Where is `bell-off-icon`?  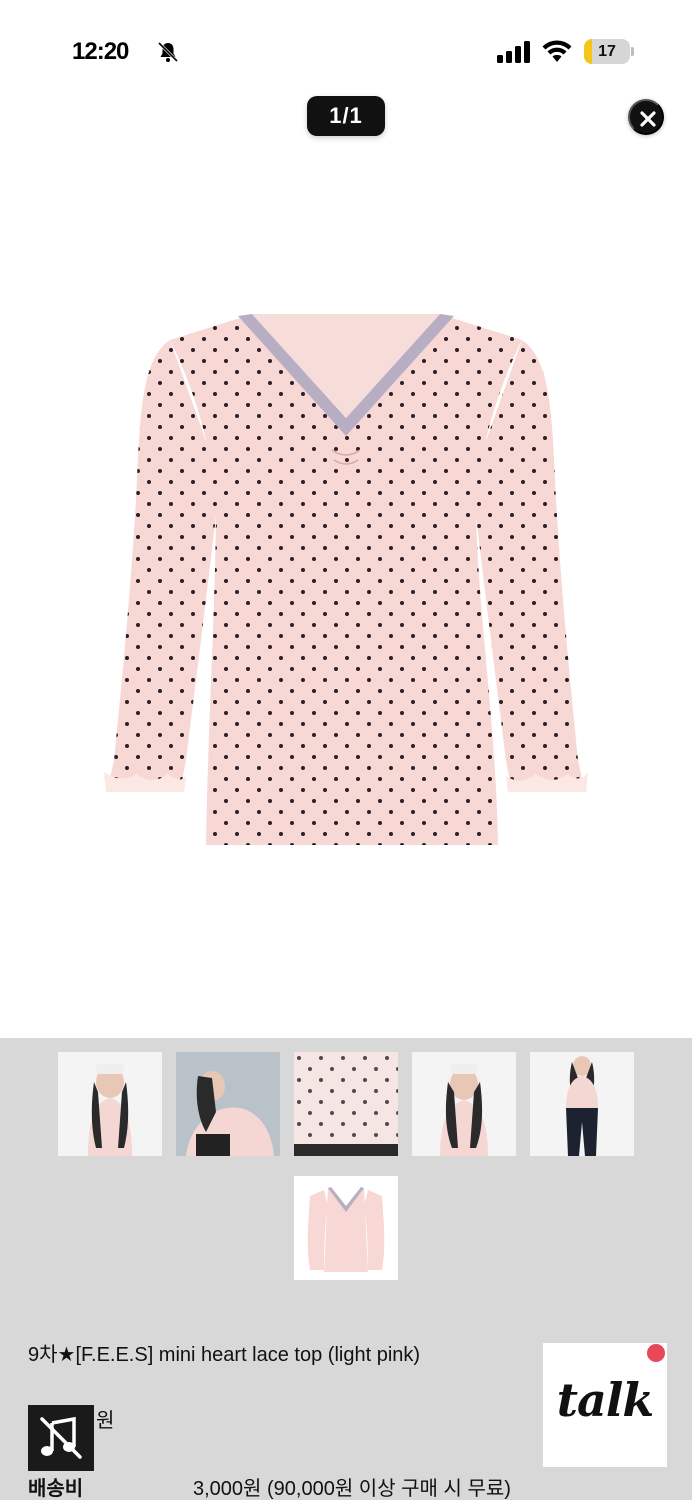 bell-off-icon is located at coordinates (168, 52).